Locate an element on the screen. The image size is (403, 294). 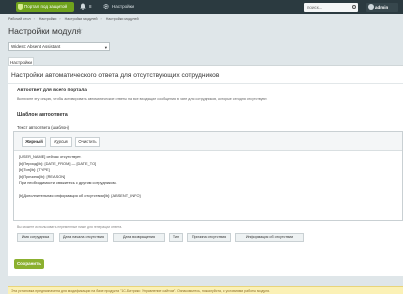
var-absent-info-button: Информация об отсутствии is located at coordinates (269, 237).